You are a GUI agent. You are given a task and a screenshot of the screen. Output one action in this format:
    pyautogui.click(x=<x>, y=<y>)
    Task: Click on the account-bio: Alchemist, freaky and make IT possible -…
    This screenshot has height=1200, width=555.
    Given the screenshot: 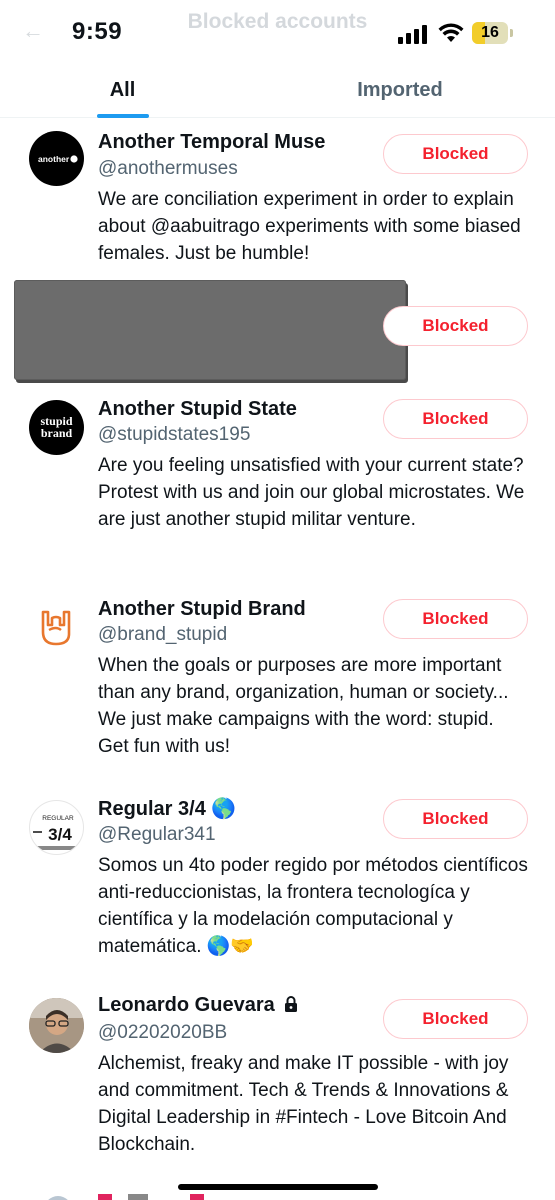 What is the action you would take?
    pyautogui.click(x=303, y=1104)
    